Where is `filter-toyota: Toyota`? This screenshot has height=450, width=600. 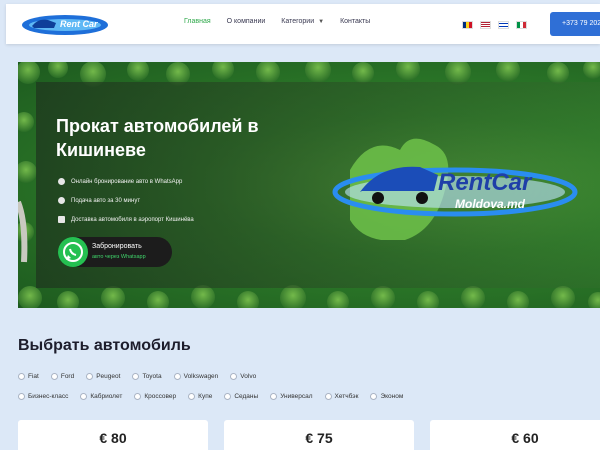
filter-toyota: Toyota is located at coordinates (147, 376).